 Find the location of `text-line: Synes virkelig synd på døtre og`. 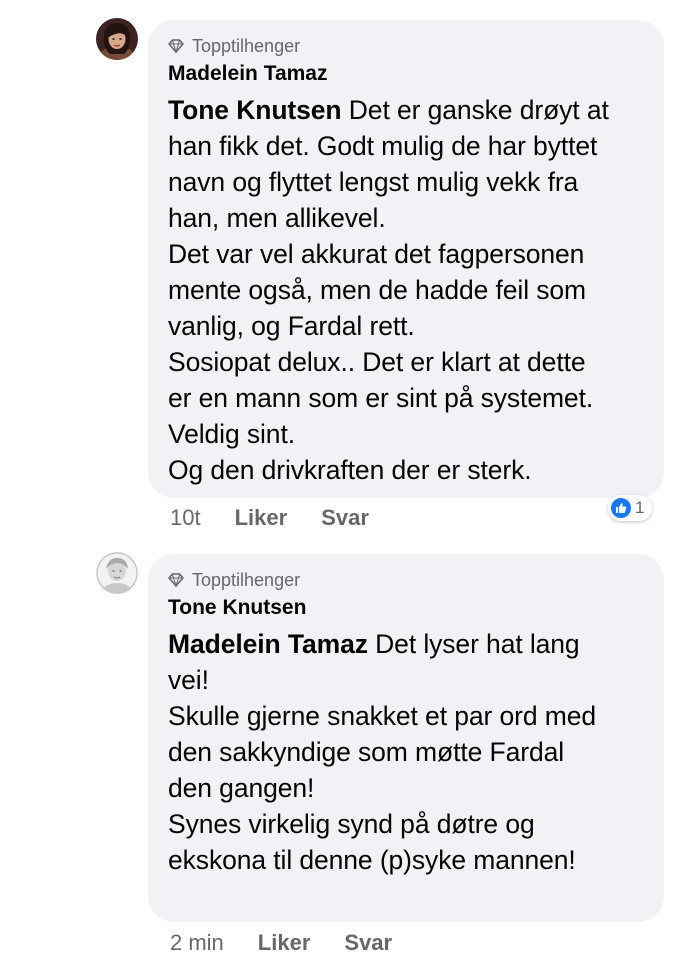

text-line: Synes virkelig synd på døtre og is located at coordinates (351, 824).